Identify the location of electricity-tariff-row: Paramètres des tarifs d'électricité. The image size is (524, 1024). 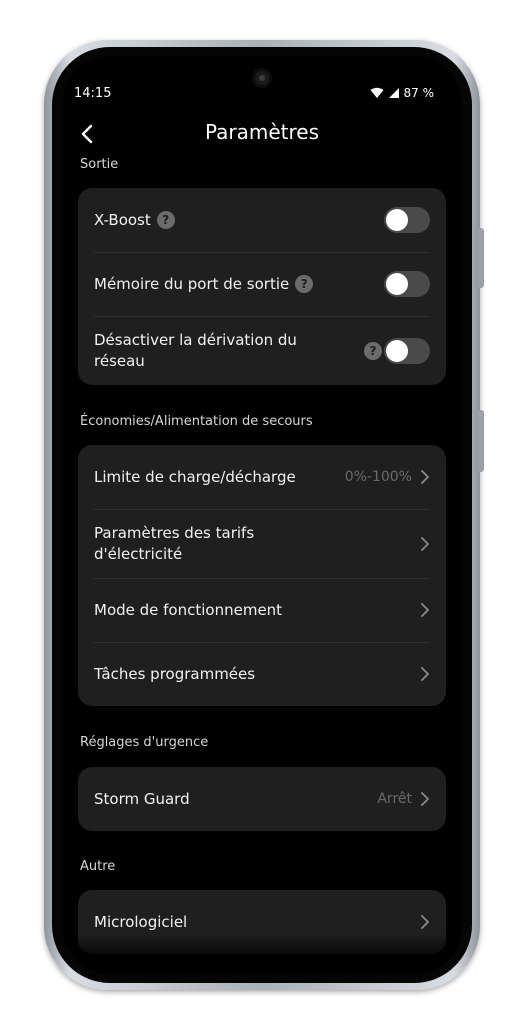
(262, 543).